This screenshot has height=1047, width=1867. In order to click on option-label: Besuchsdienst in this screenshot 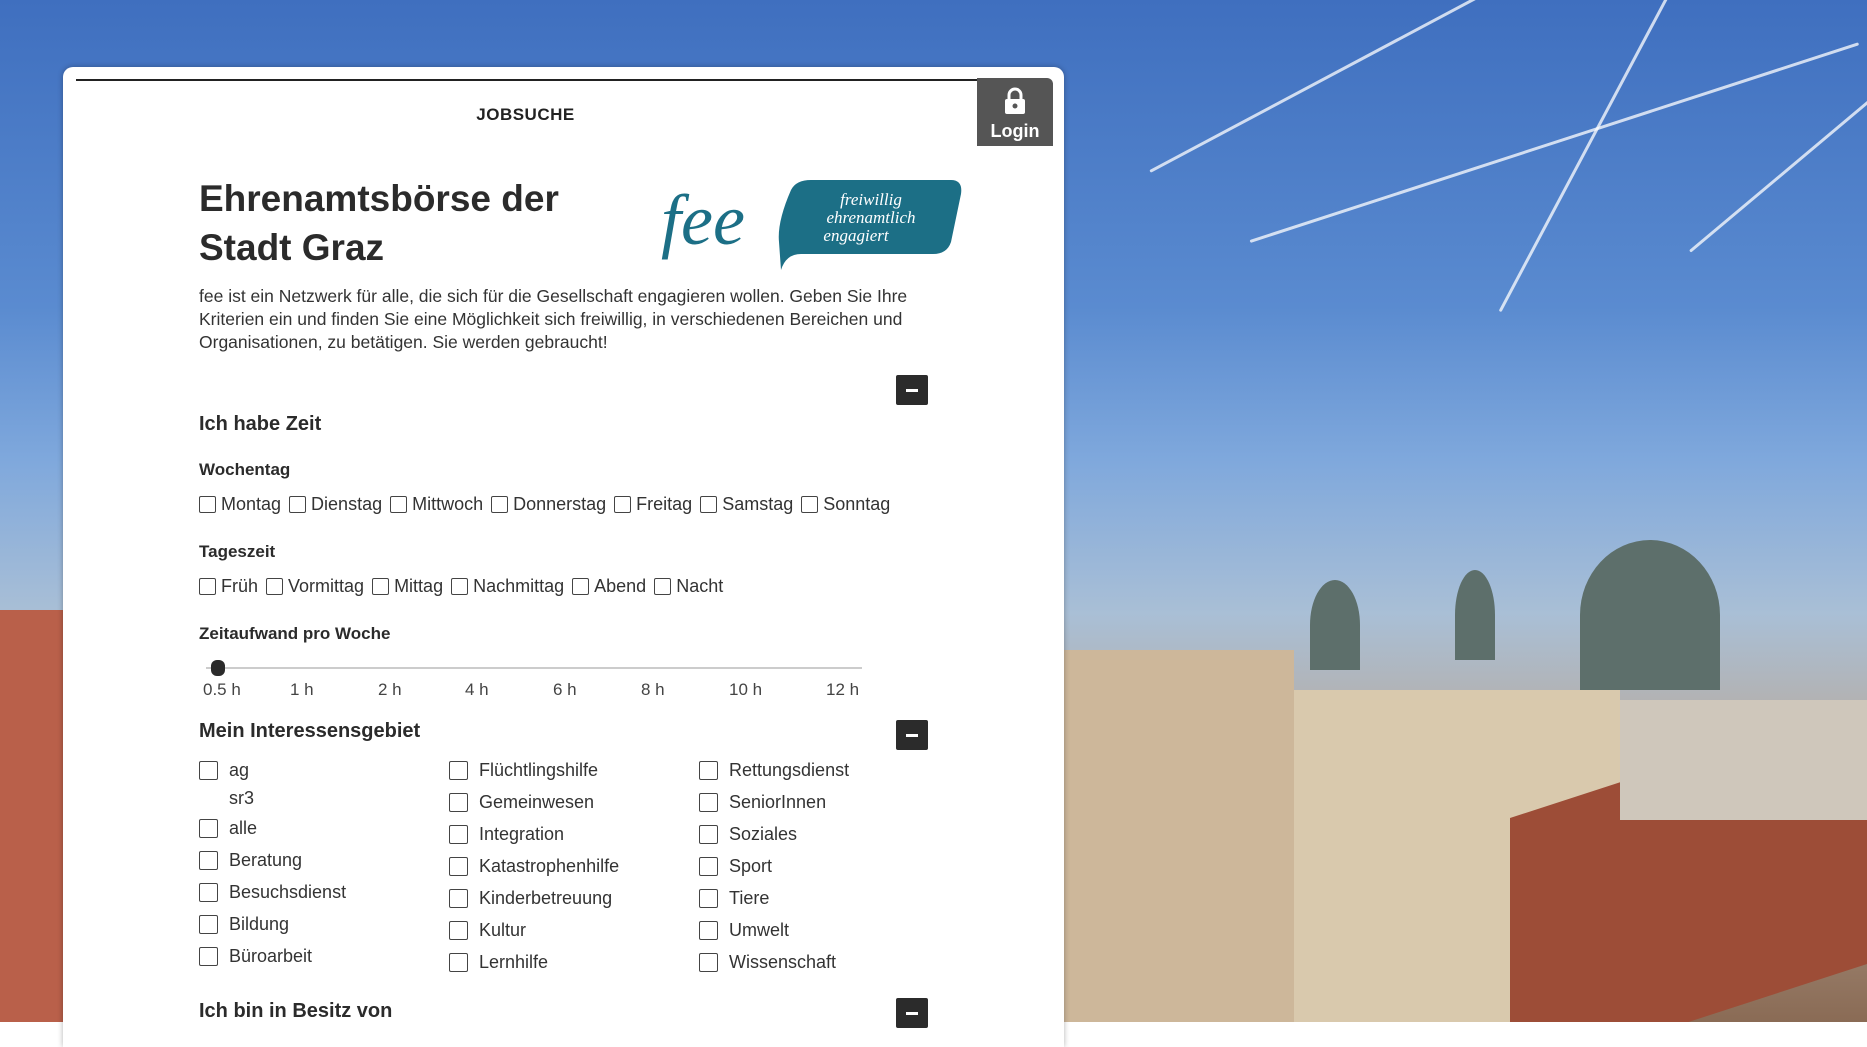, I will do `click(288, 892)`.